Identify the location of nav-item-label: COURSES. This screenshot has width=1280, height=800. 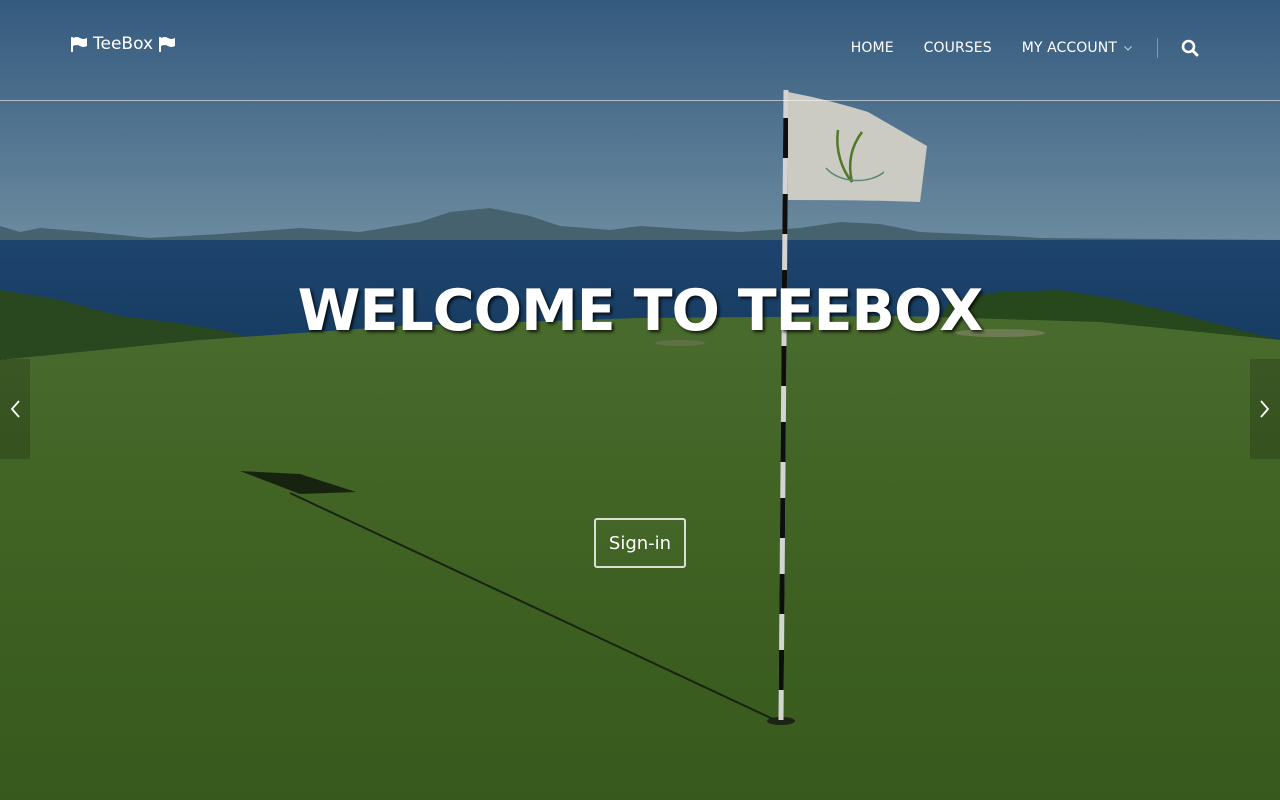
(957, 48).